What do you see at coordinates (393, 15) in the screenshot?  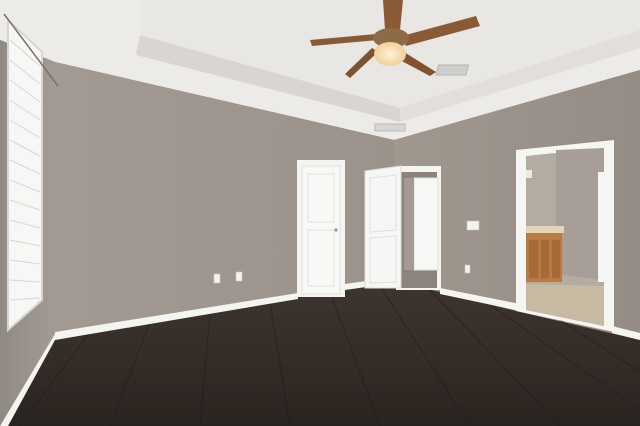 I see `fan-blade-top` at bounding box center [393, 15].